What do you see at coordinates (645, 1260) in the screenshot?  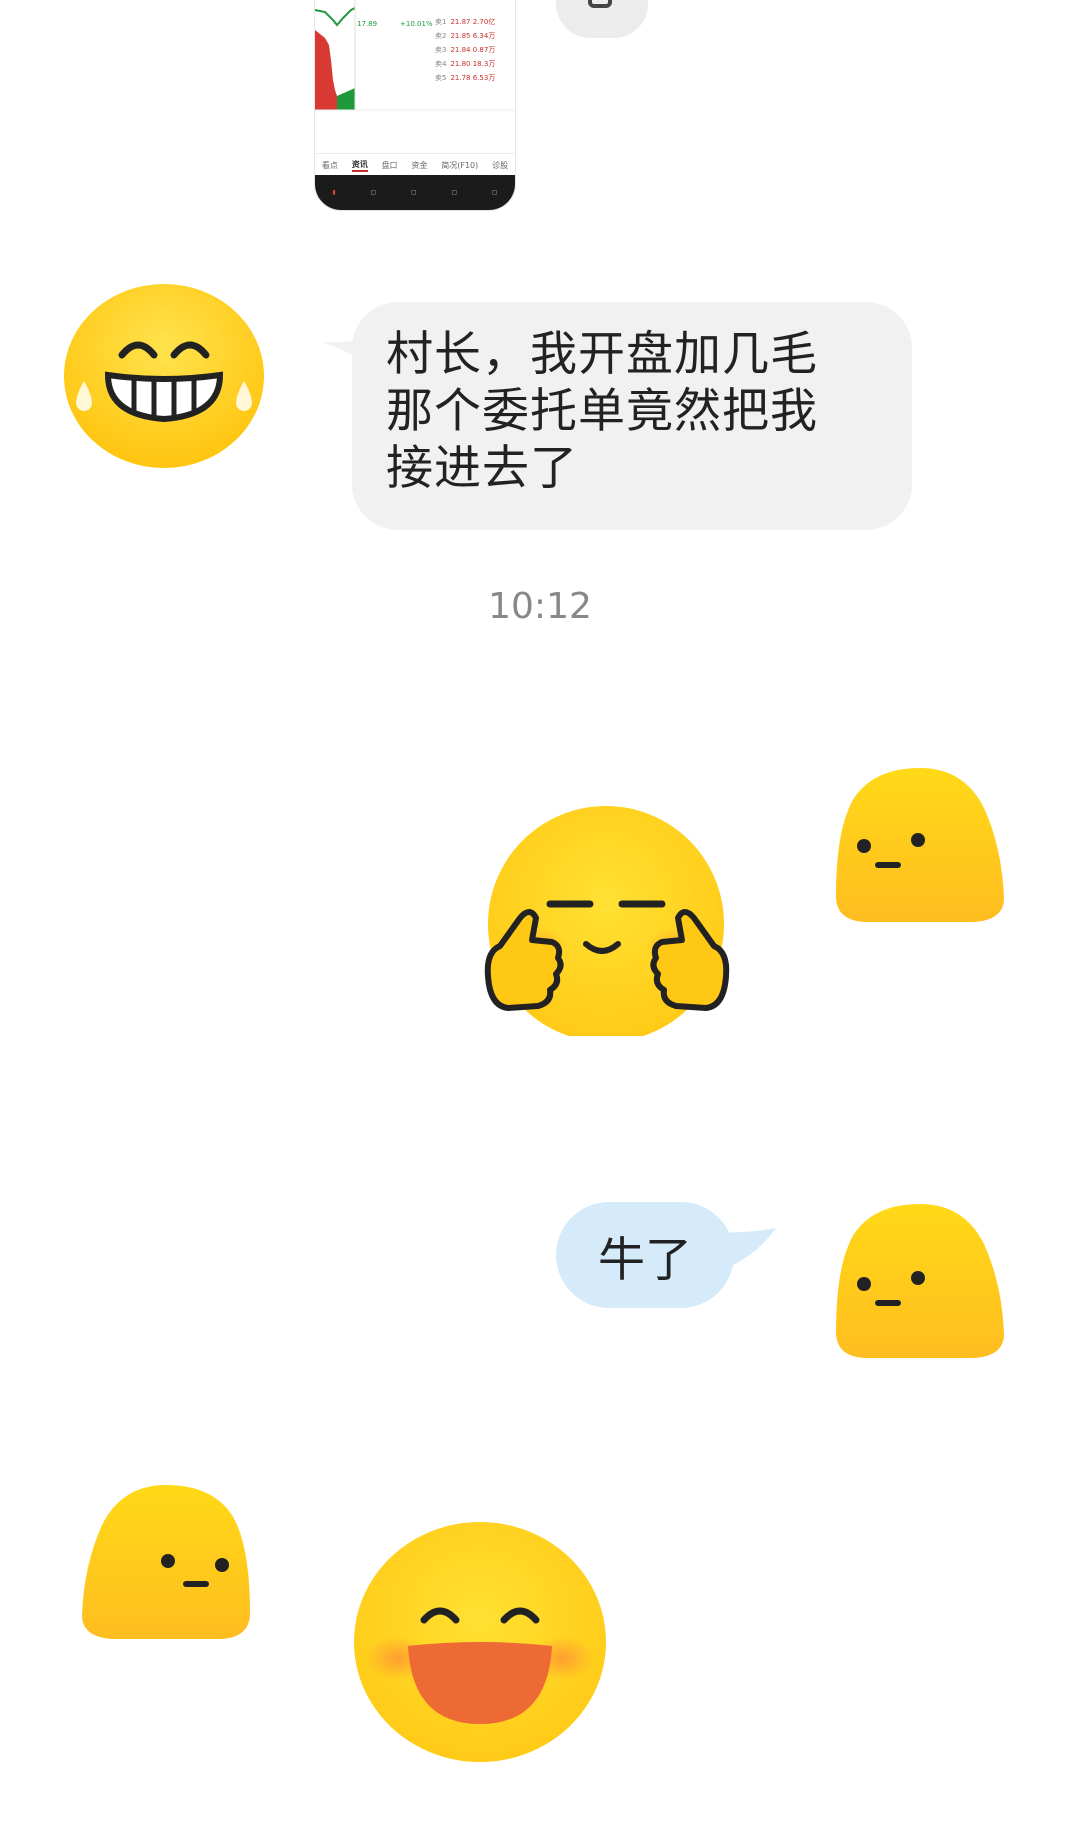 I see `message-text: 牛了` at bounding box center [645, 1260].